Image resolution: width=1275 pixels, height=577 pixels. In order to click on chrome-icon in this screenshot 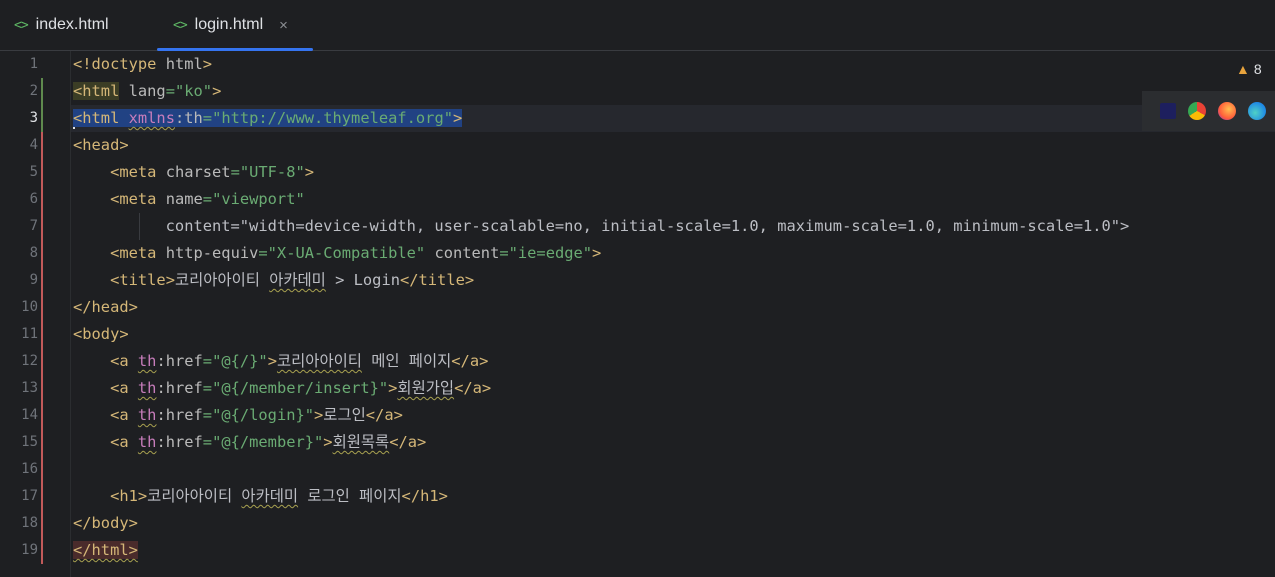, I will do `click(1197, 111)`.